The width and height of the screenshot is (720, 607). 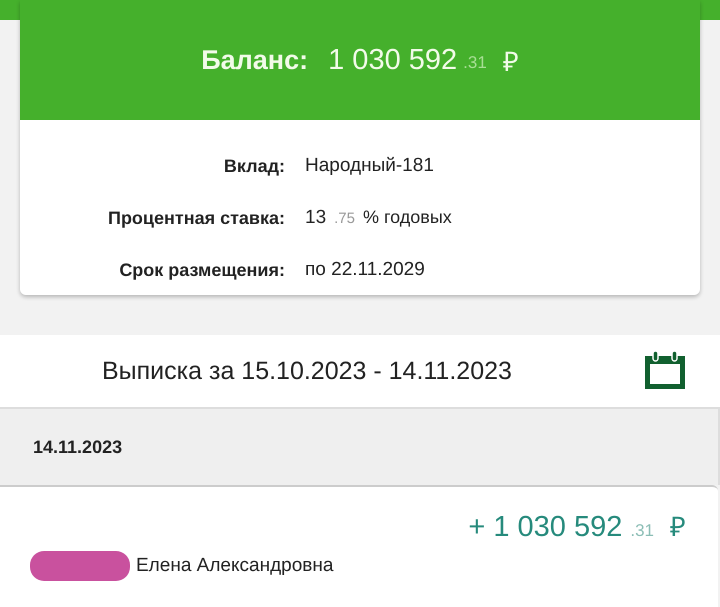 What do you see at coordinates (407, 217) in the screenshot?
I see `detail-suffix: % годовых` at bounding box center [407, 217].